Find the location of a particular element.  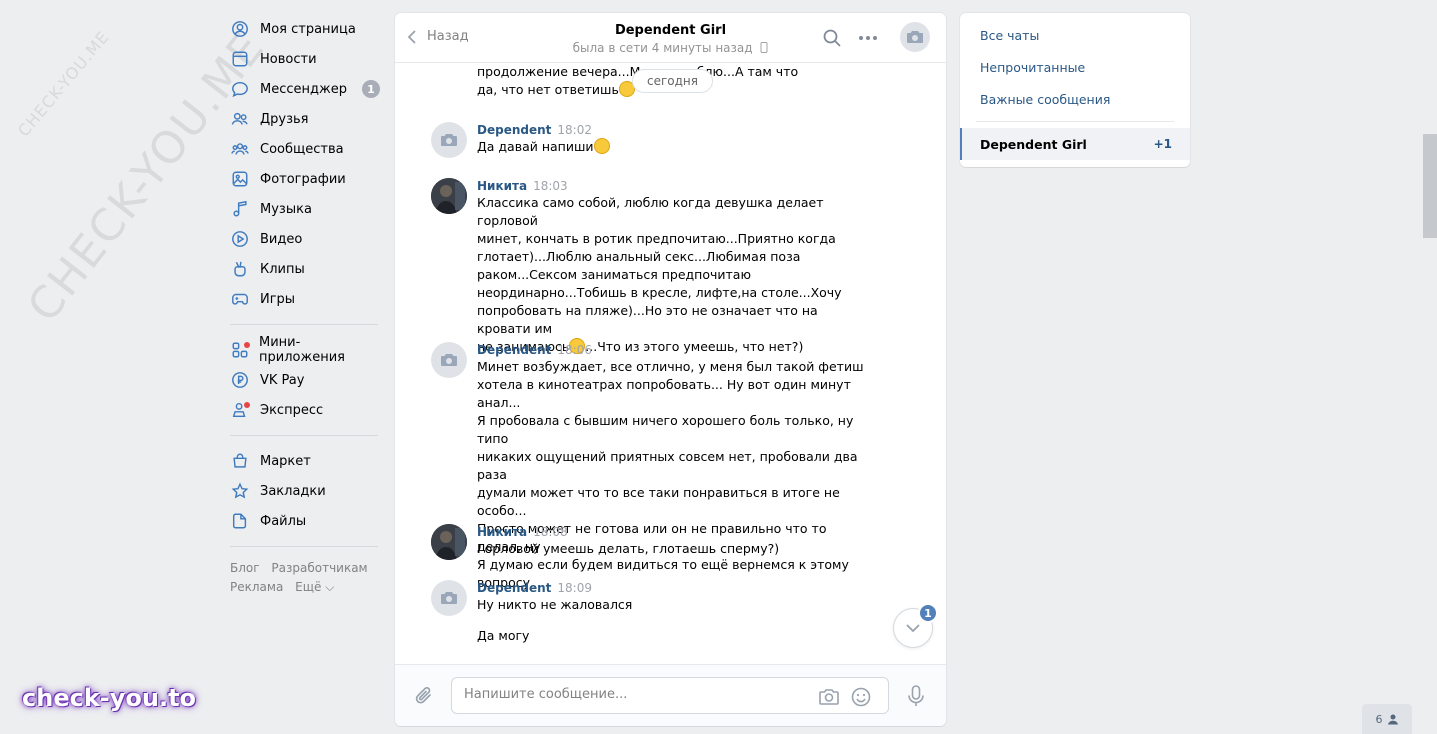

nav-label: Маркет is located at coordinates (285, 461).